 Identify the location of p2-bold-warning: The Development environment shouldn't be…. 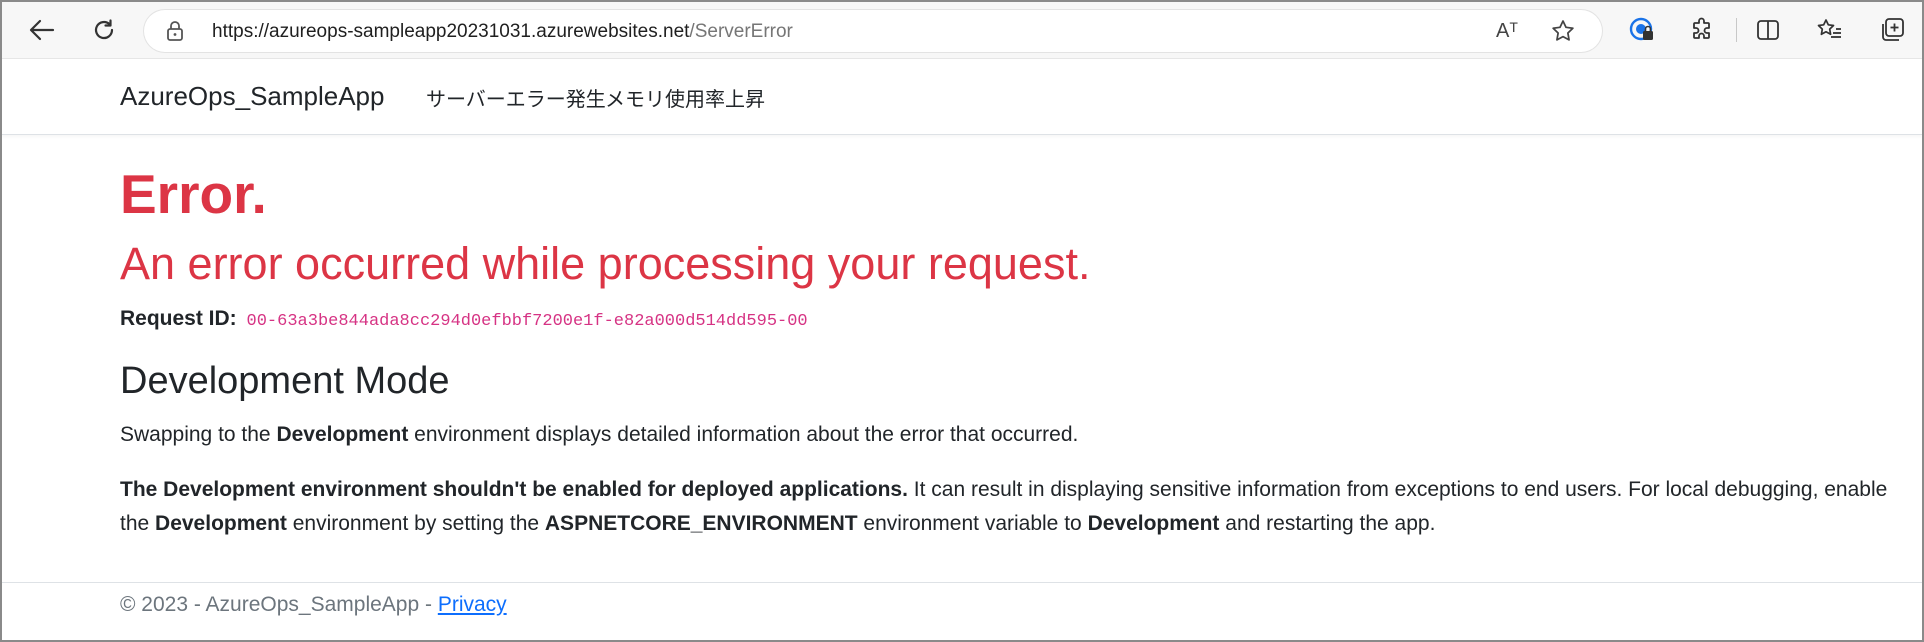
(514, 489).